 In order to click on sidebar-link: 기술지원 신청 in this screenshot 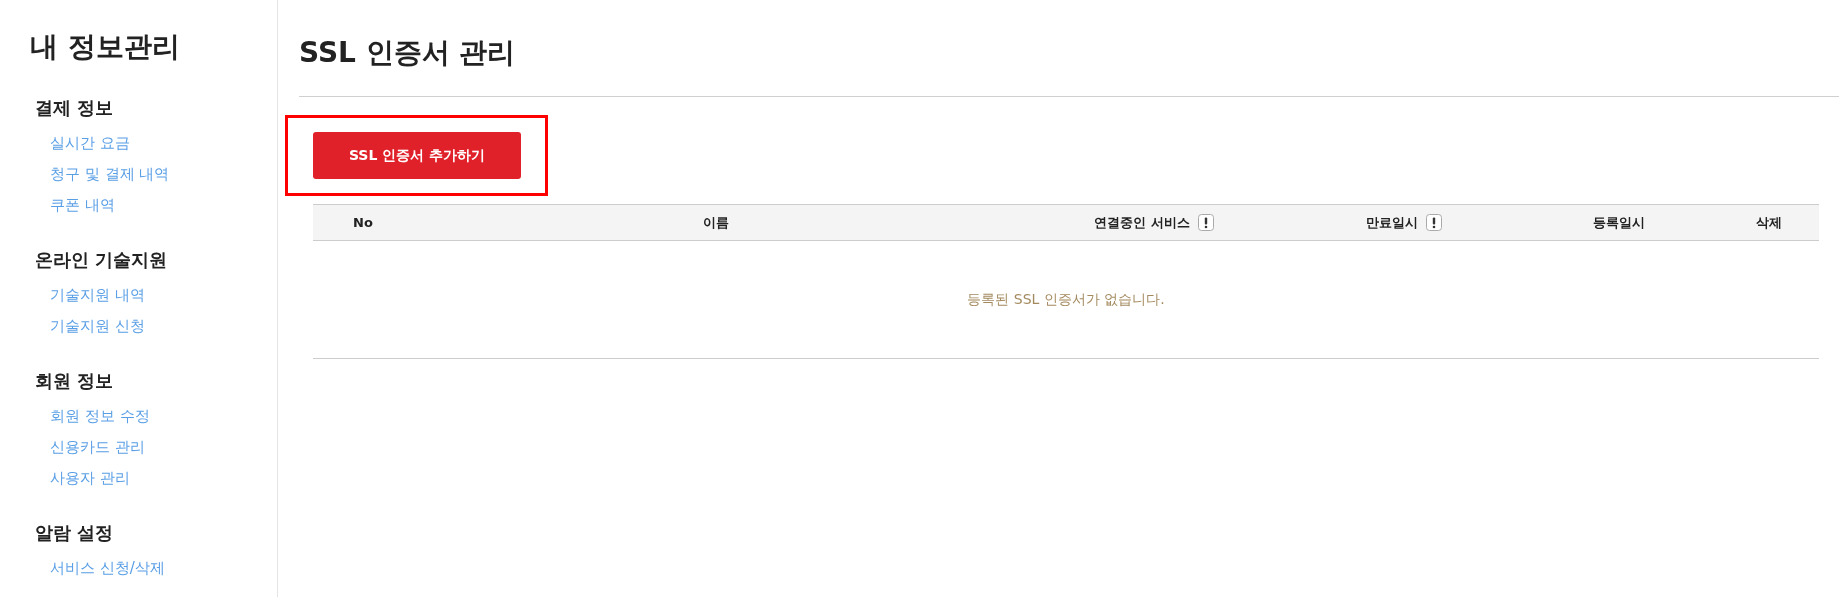, I will do `click(163, 326)`.